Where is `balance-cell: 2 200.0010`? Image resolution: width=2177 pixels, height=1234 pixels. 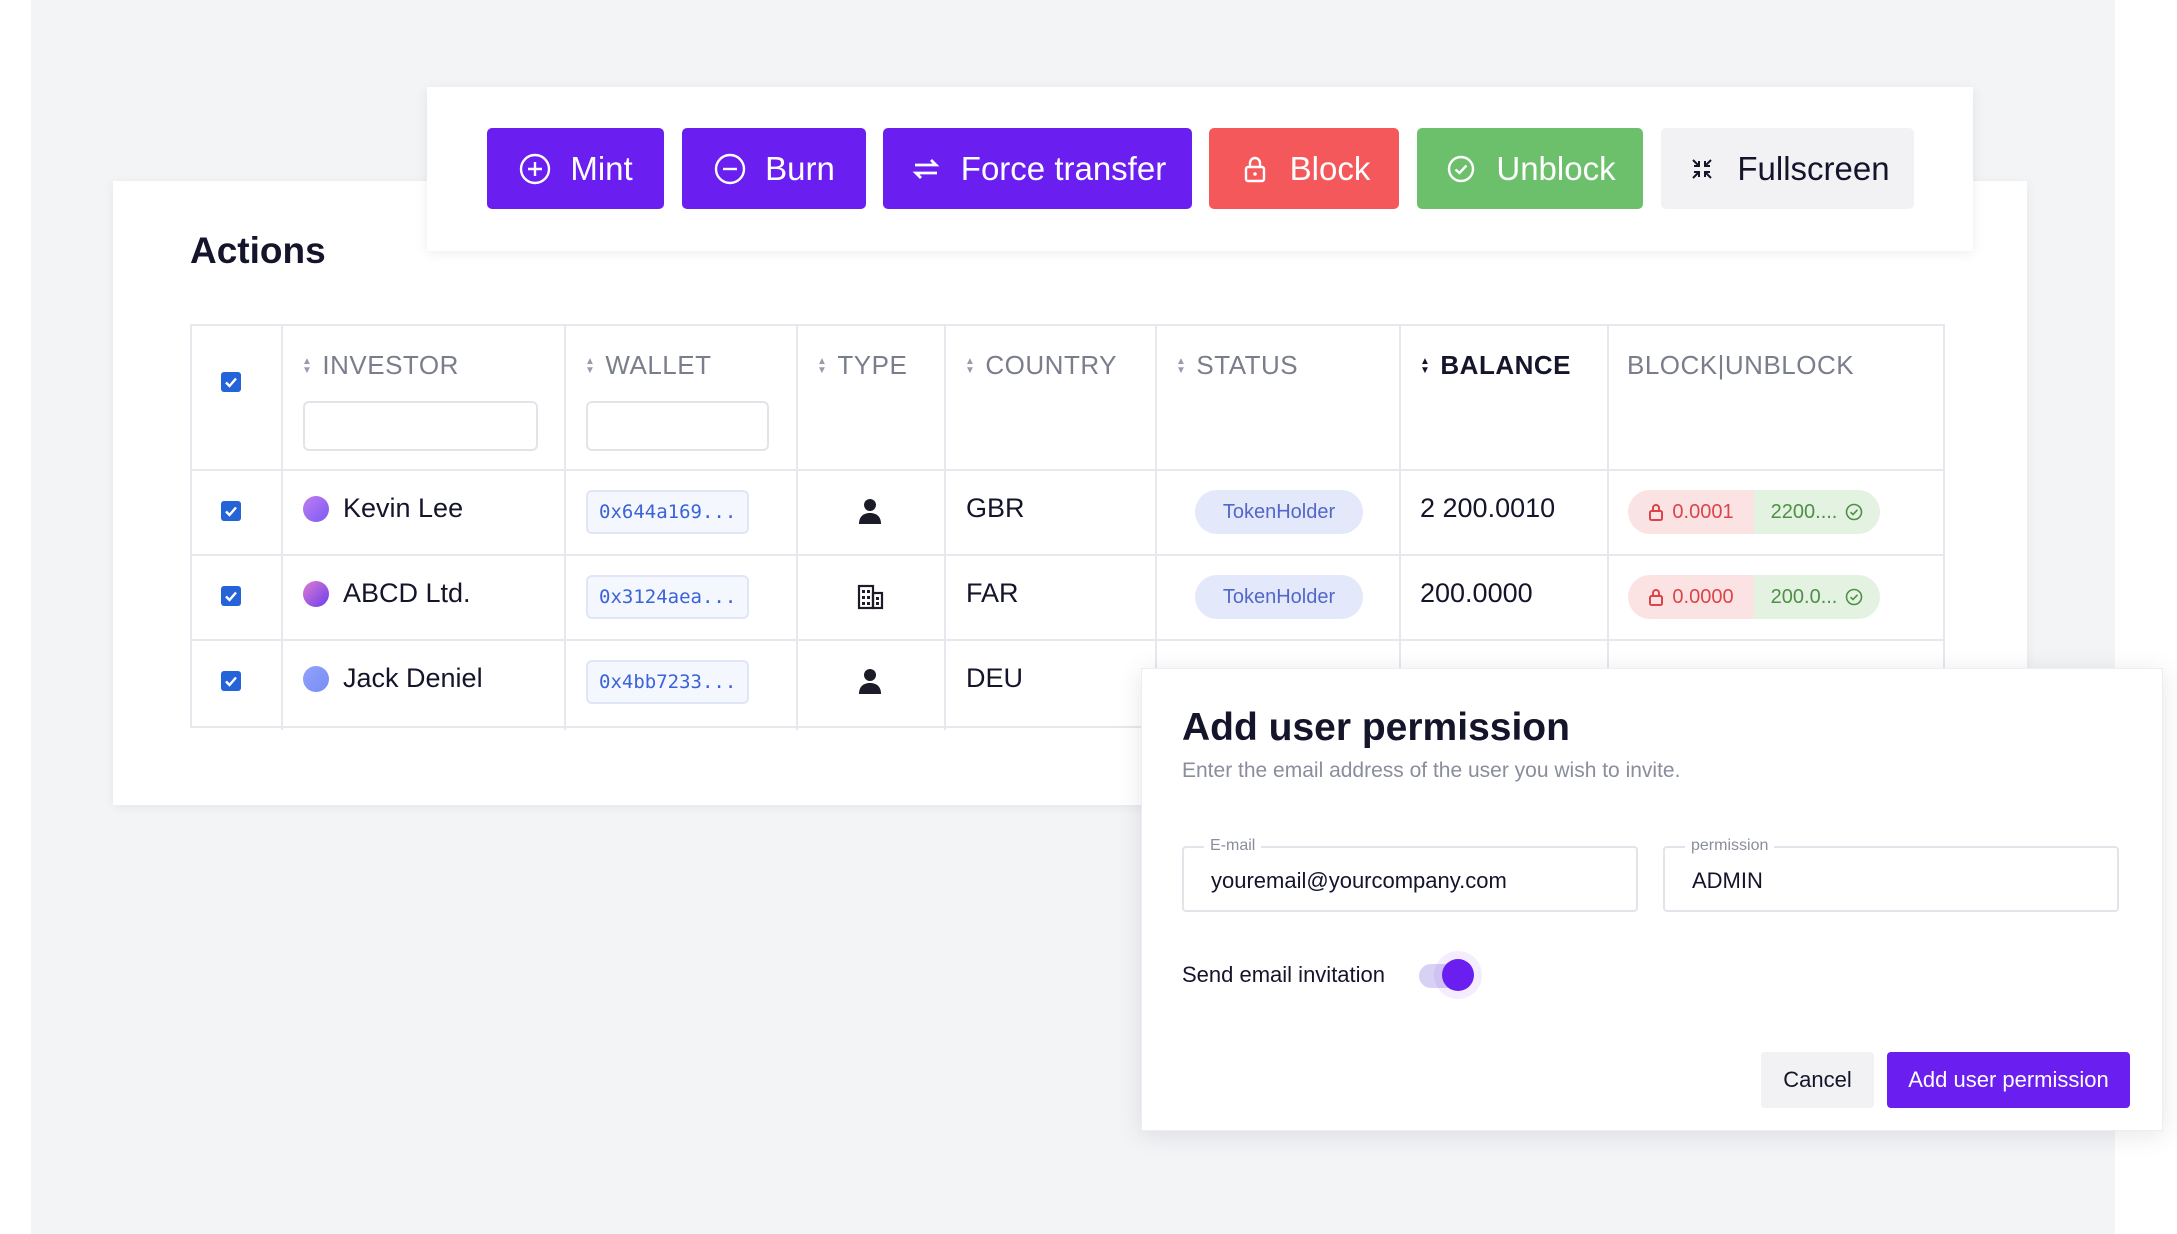 balance-cell: 2 200.0010 is located at coordinates (1488, 508).